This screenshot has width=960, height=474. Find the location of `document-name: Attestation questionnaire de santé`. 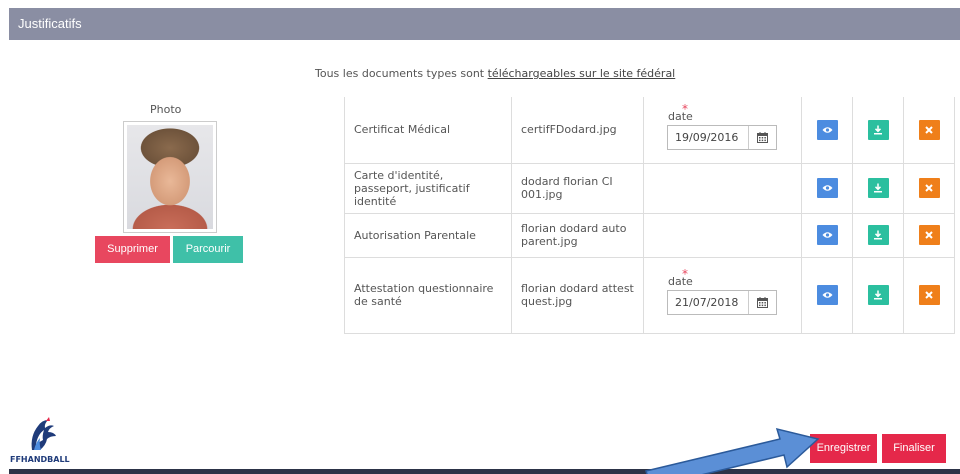

document-name: Attestation questionnaire de santé is located at coordinates (428, 295).